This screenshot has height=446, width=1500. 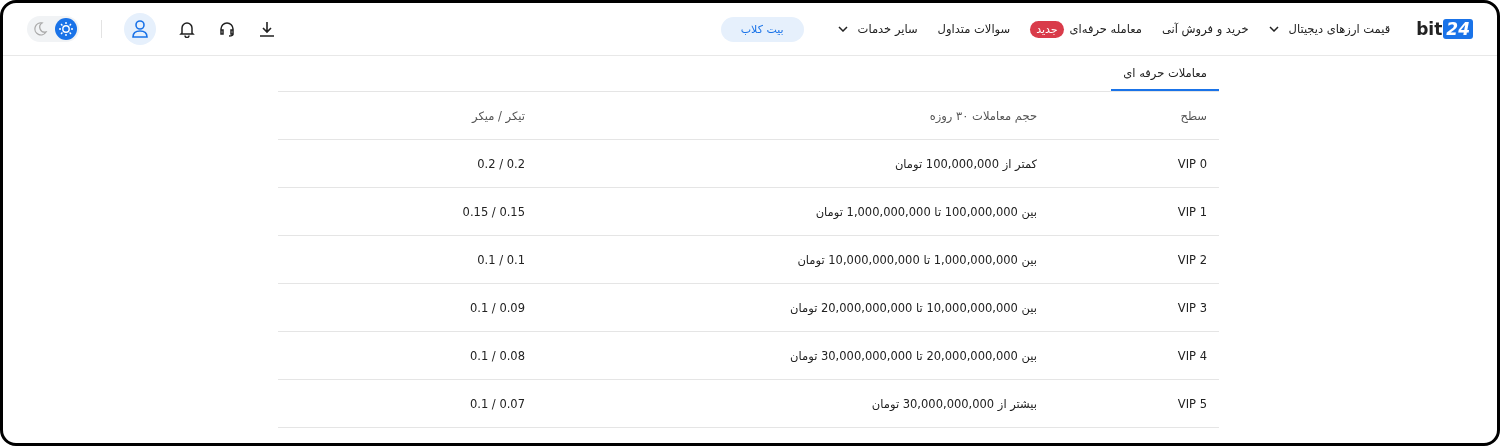 What do you see at coordinates (497, 307) in the screenshot?
I see `table-cell-text: 0.09 / 0.1` at bounding box center [497, 307].